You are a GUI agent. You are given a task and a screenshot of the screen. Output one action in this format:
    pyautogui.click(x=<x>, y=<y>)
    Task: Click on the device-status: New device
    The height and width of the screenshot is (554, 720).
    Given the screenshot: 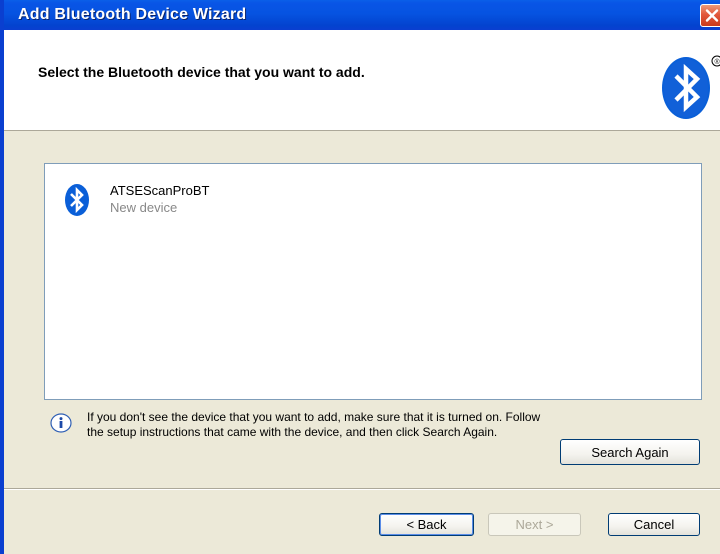 What is the action you would take?
    pyautogui.click(x=144, y=207)
    